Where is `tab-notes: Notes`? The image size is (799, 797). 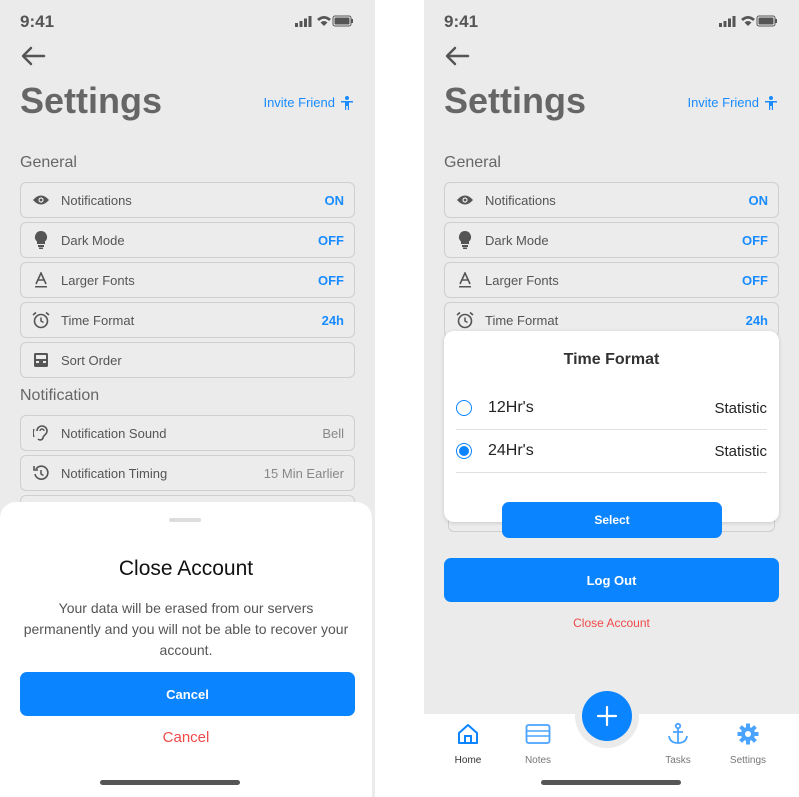 tab-notes: Notes is located at coordinates (538, 744).